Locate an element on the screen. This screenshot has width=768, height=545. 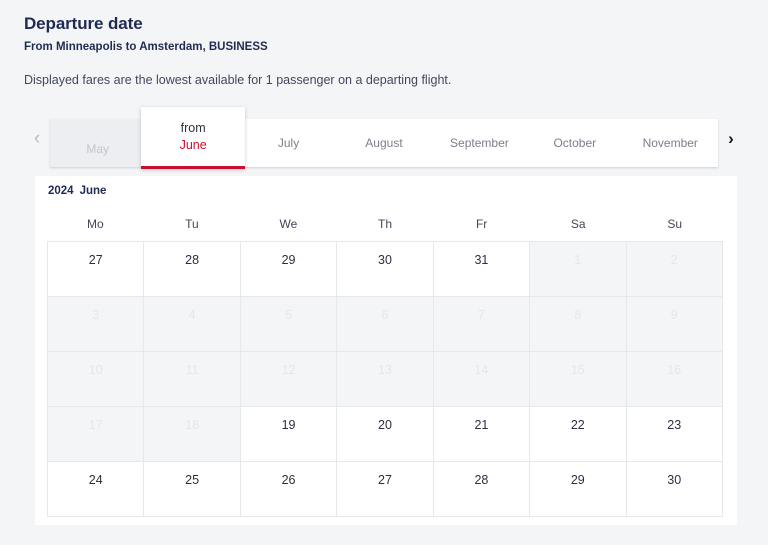
calendar-year: 2024 is located at coordinates (61, 191).